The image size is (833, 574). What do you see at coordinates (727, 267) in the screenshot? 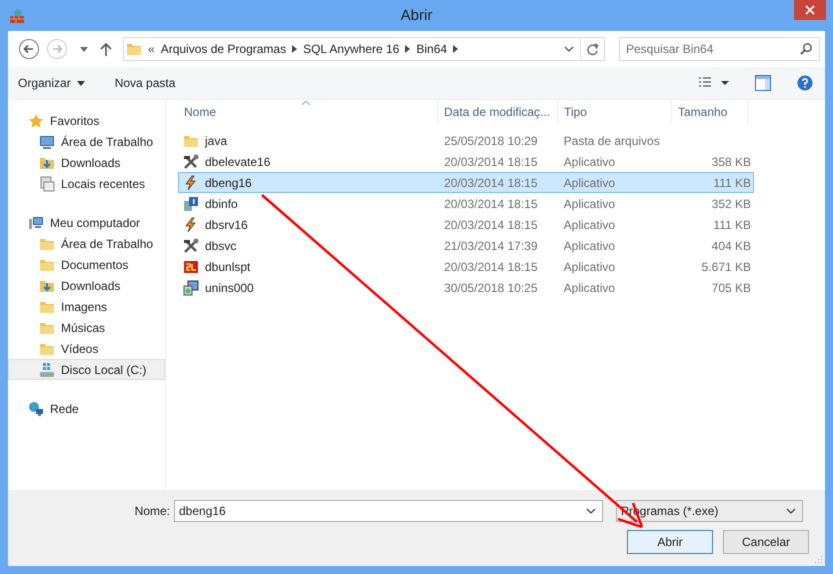
I see `file-size: 5.671 KB` at bounding box center [727, 267].